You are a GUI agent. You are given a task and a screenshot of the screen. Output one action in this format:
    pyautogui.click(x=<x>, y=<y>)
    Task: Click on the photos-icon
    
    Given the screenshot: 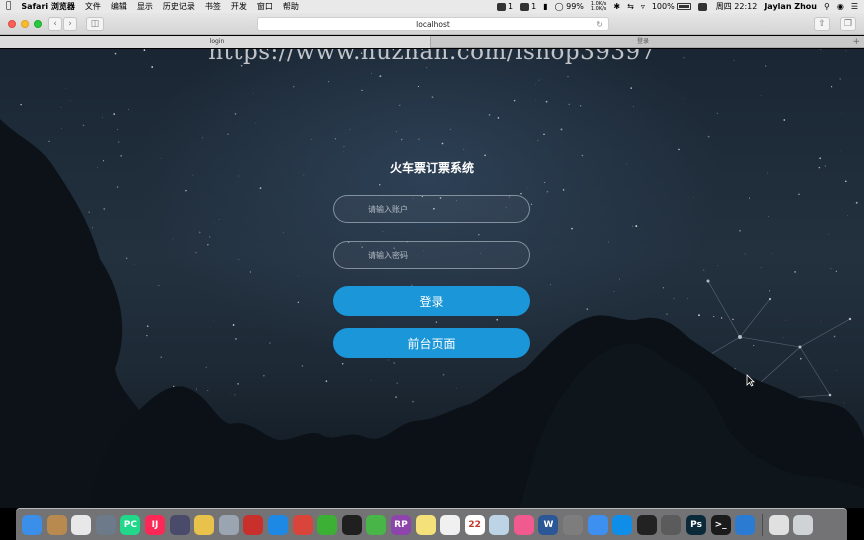 What is the action you would take?
    pyautogui.click(x=81, y=524)
    